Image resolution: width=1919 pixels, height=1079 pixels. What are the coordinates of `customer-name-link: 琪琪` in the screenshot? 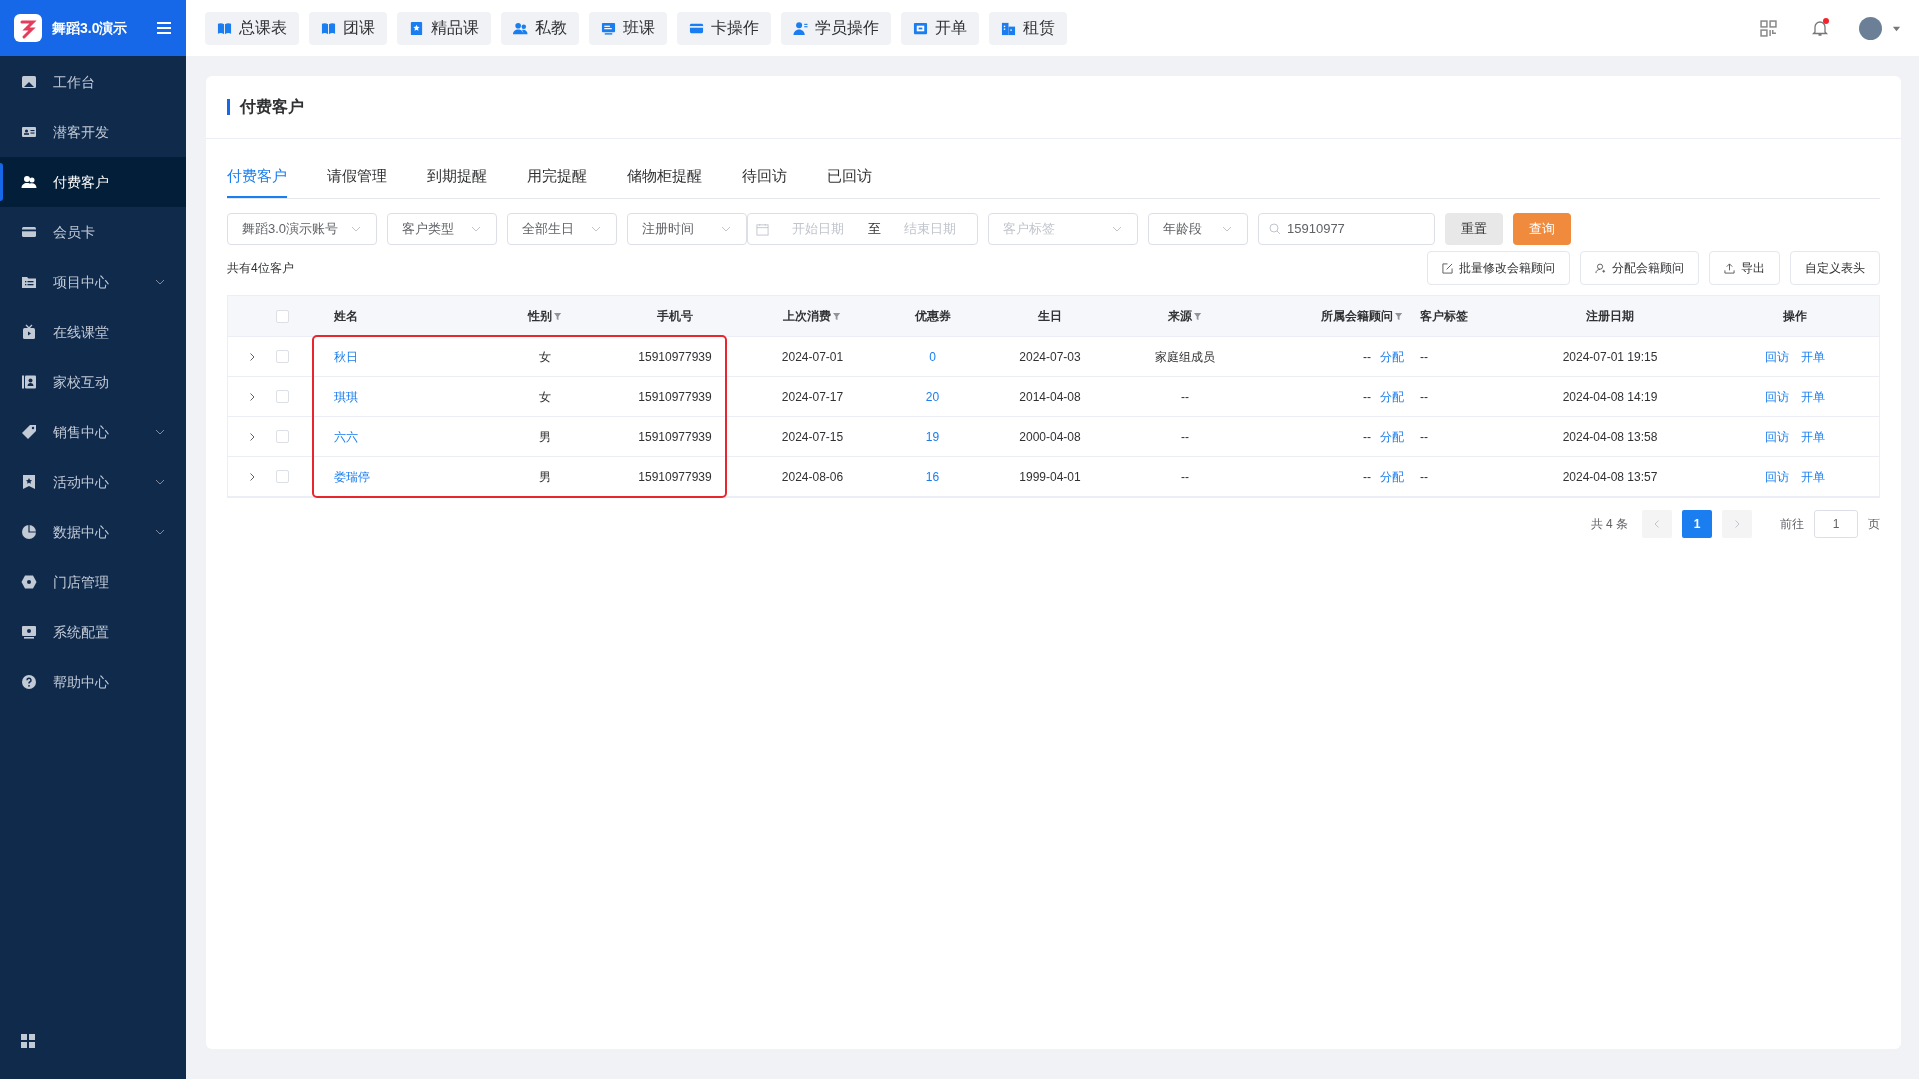 It's located at (346, 396).